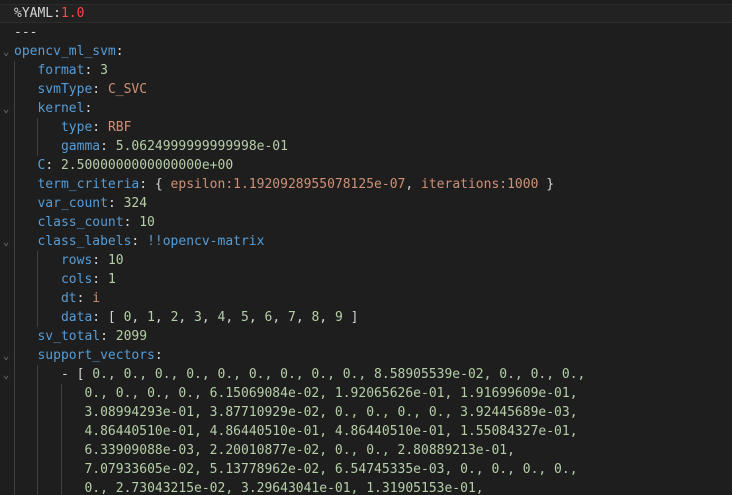 The width and height of the screenshot is (732, 495). I want to click on code-text: opencv_ml_svm:, so click(69, 51).